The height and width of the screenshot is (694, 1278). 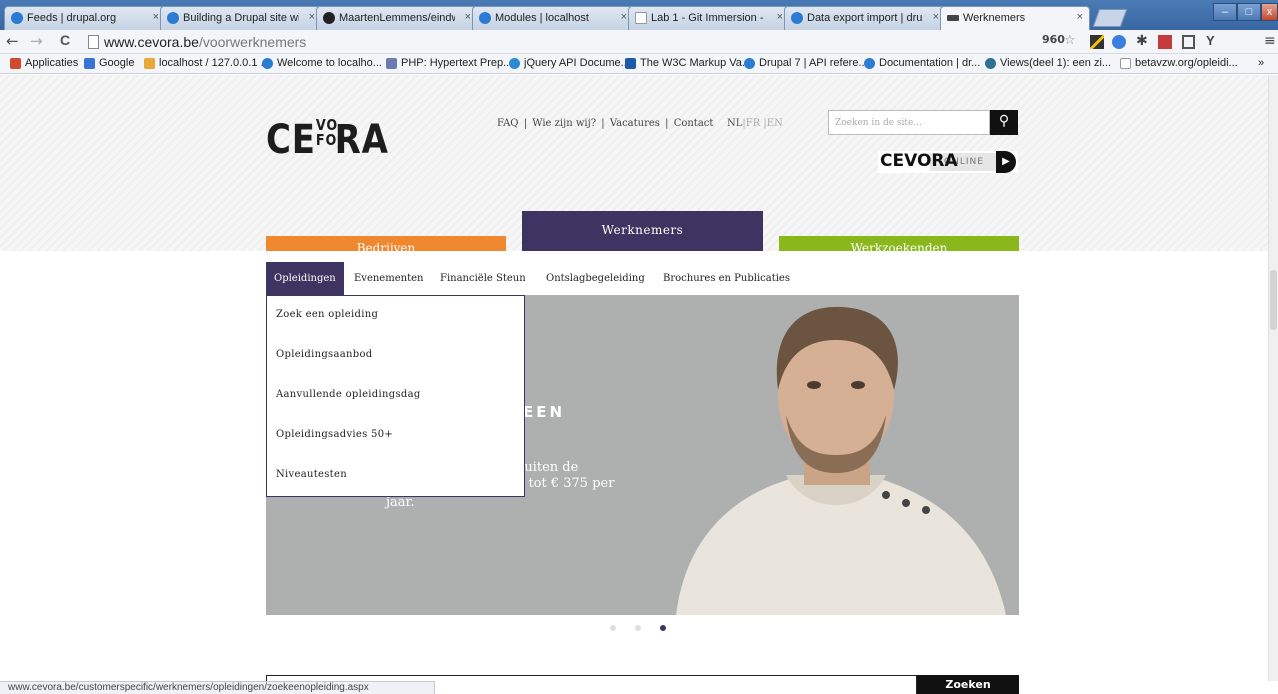 I want to click on menu-icon: ≡, so click(x=1270, y=41).